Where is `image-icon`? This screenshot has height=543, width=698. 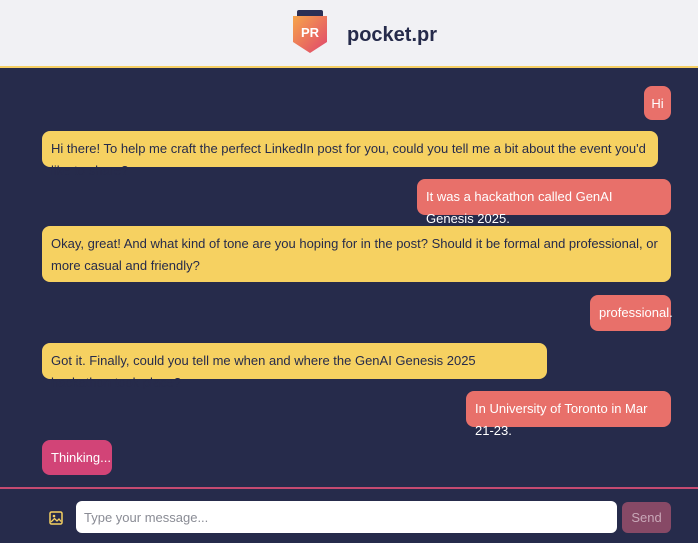 image-icon is located at coordinates (56, 518).